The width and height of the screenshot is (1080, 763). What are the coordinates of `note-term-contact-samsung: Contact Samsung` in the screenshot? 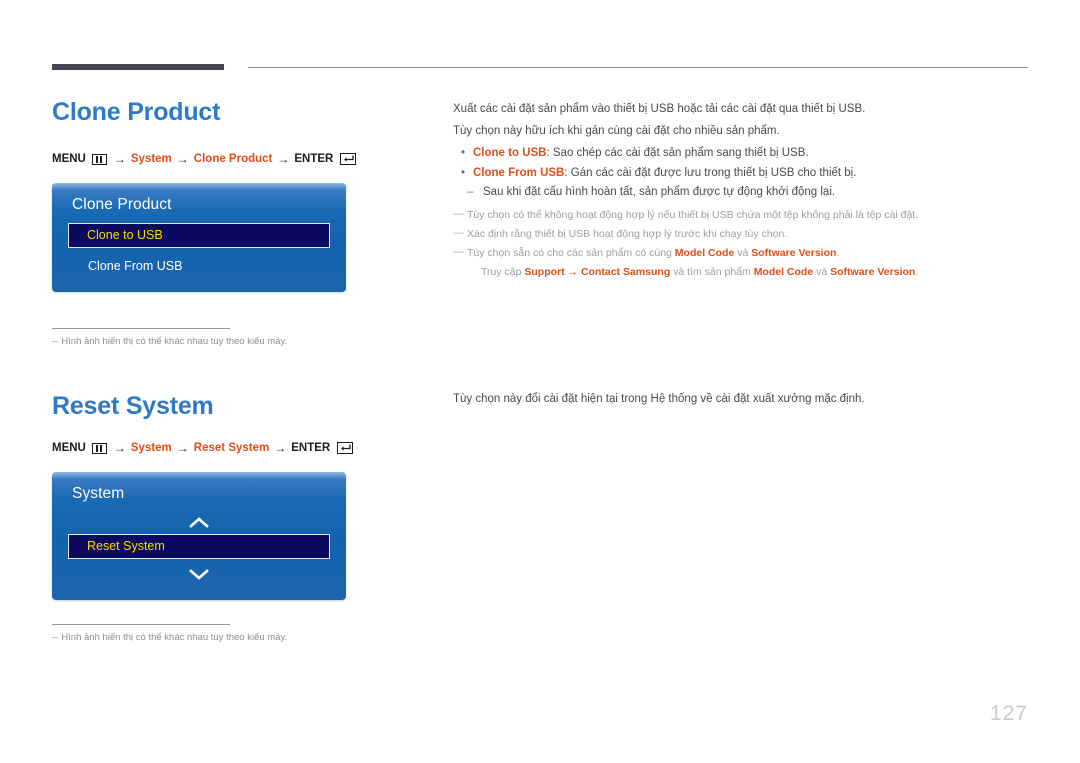 It's located at (625, 272).